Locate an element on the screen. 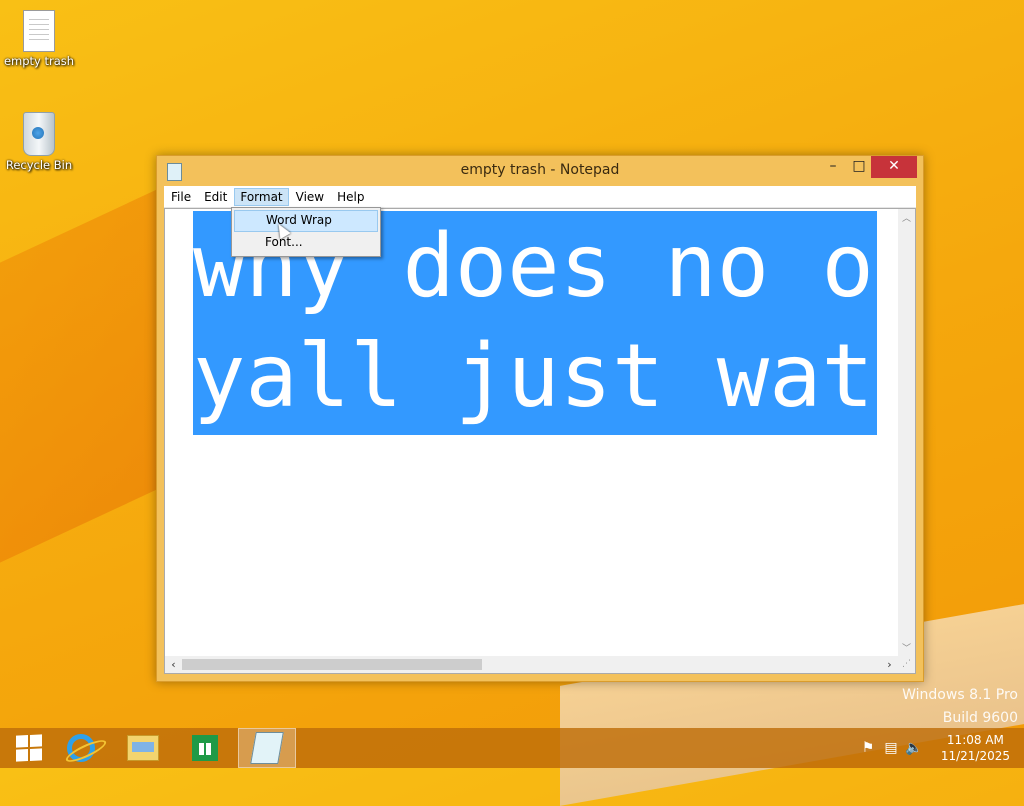 Image resolution: width=1024 pixels, height=806 pixels. scroll-right-icon: › is located at coordinates (889, 664).